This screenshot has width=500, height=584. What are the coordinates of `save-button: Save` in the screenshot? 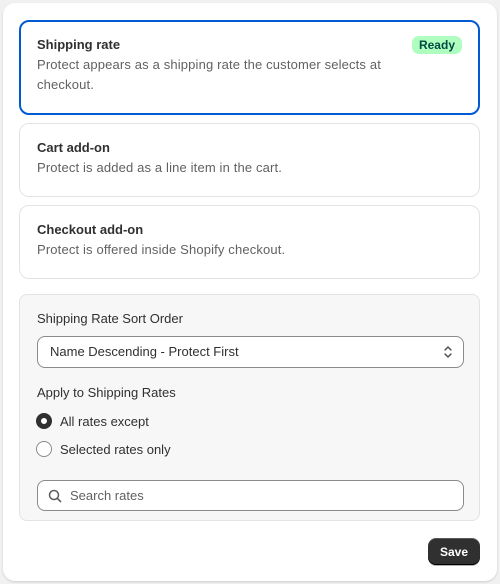 It's located at (454, 551).